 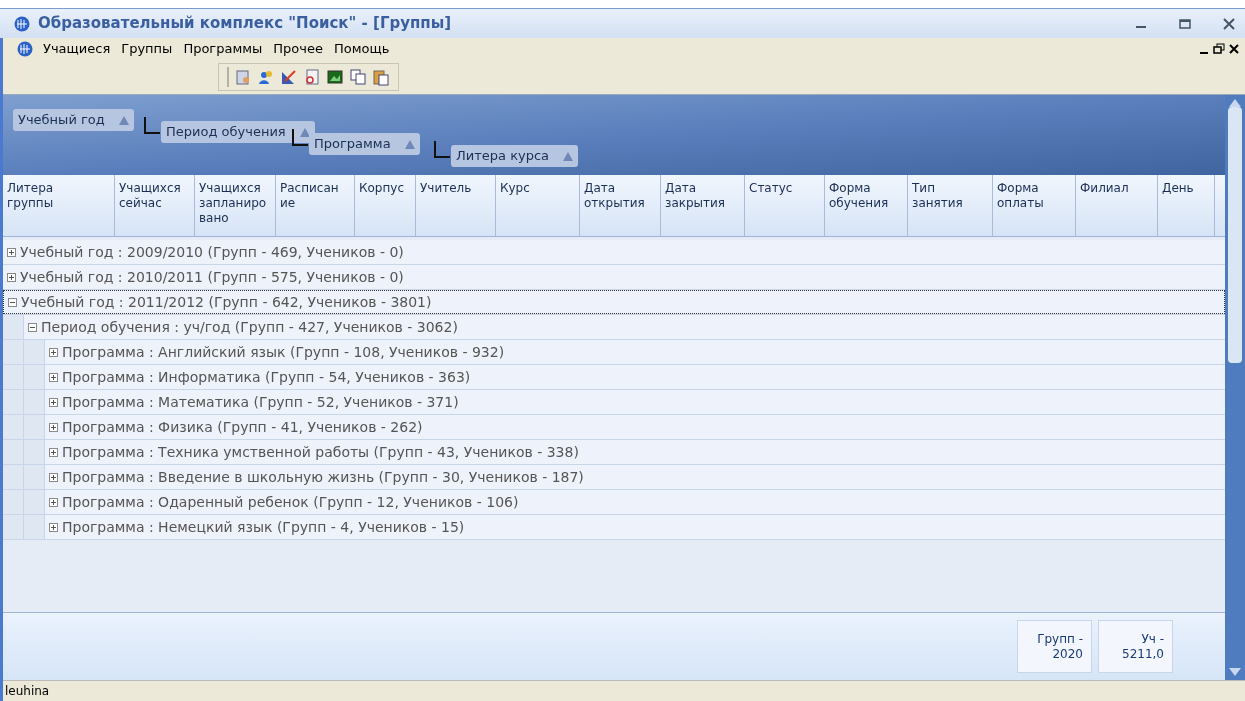 I want to click on group-row: Программа : Техника умственной работы (Групп - 43, Учеников - 338), so click(x=635, y=452).